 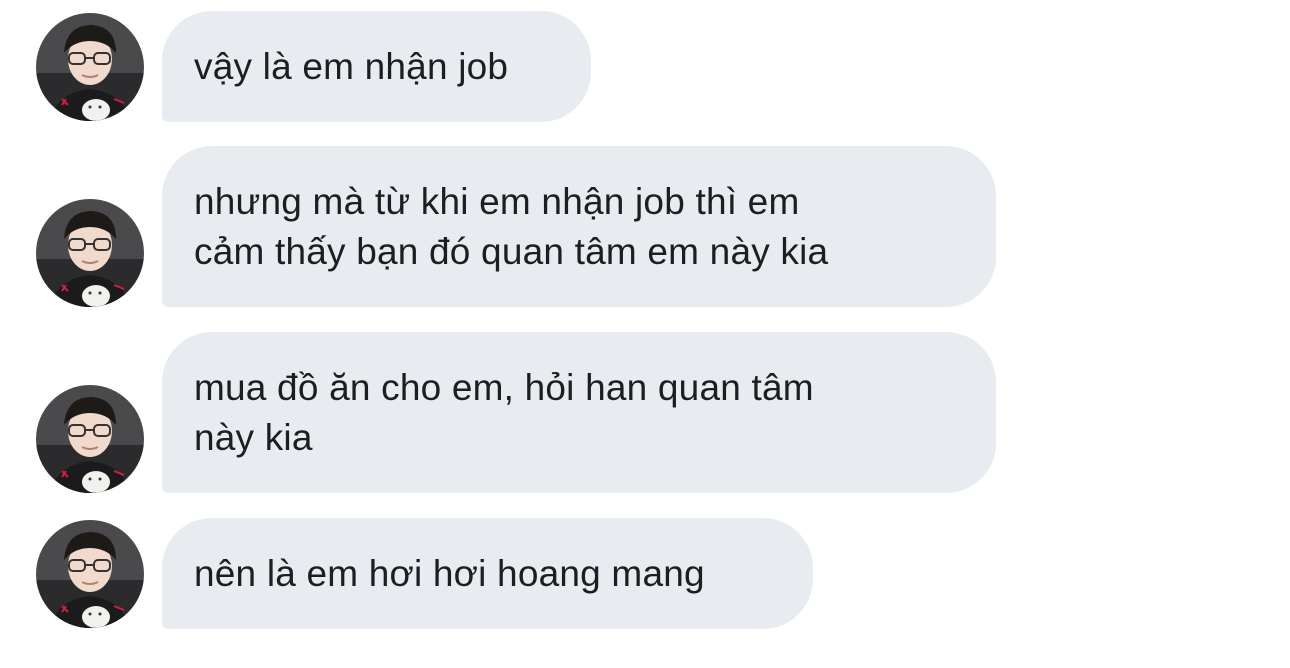 What do you see at coordinates (449, 573) in the screenshot?
I see `message-text: nên là em hơi hơi hoang mang` at bounding box center [449, 573].